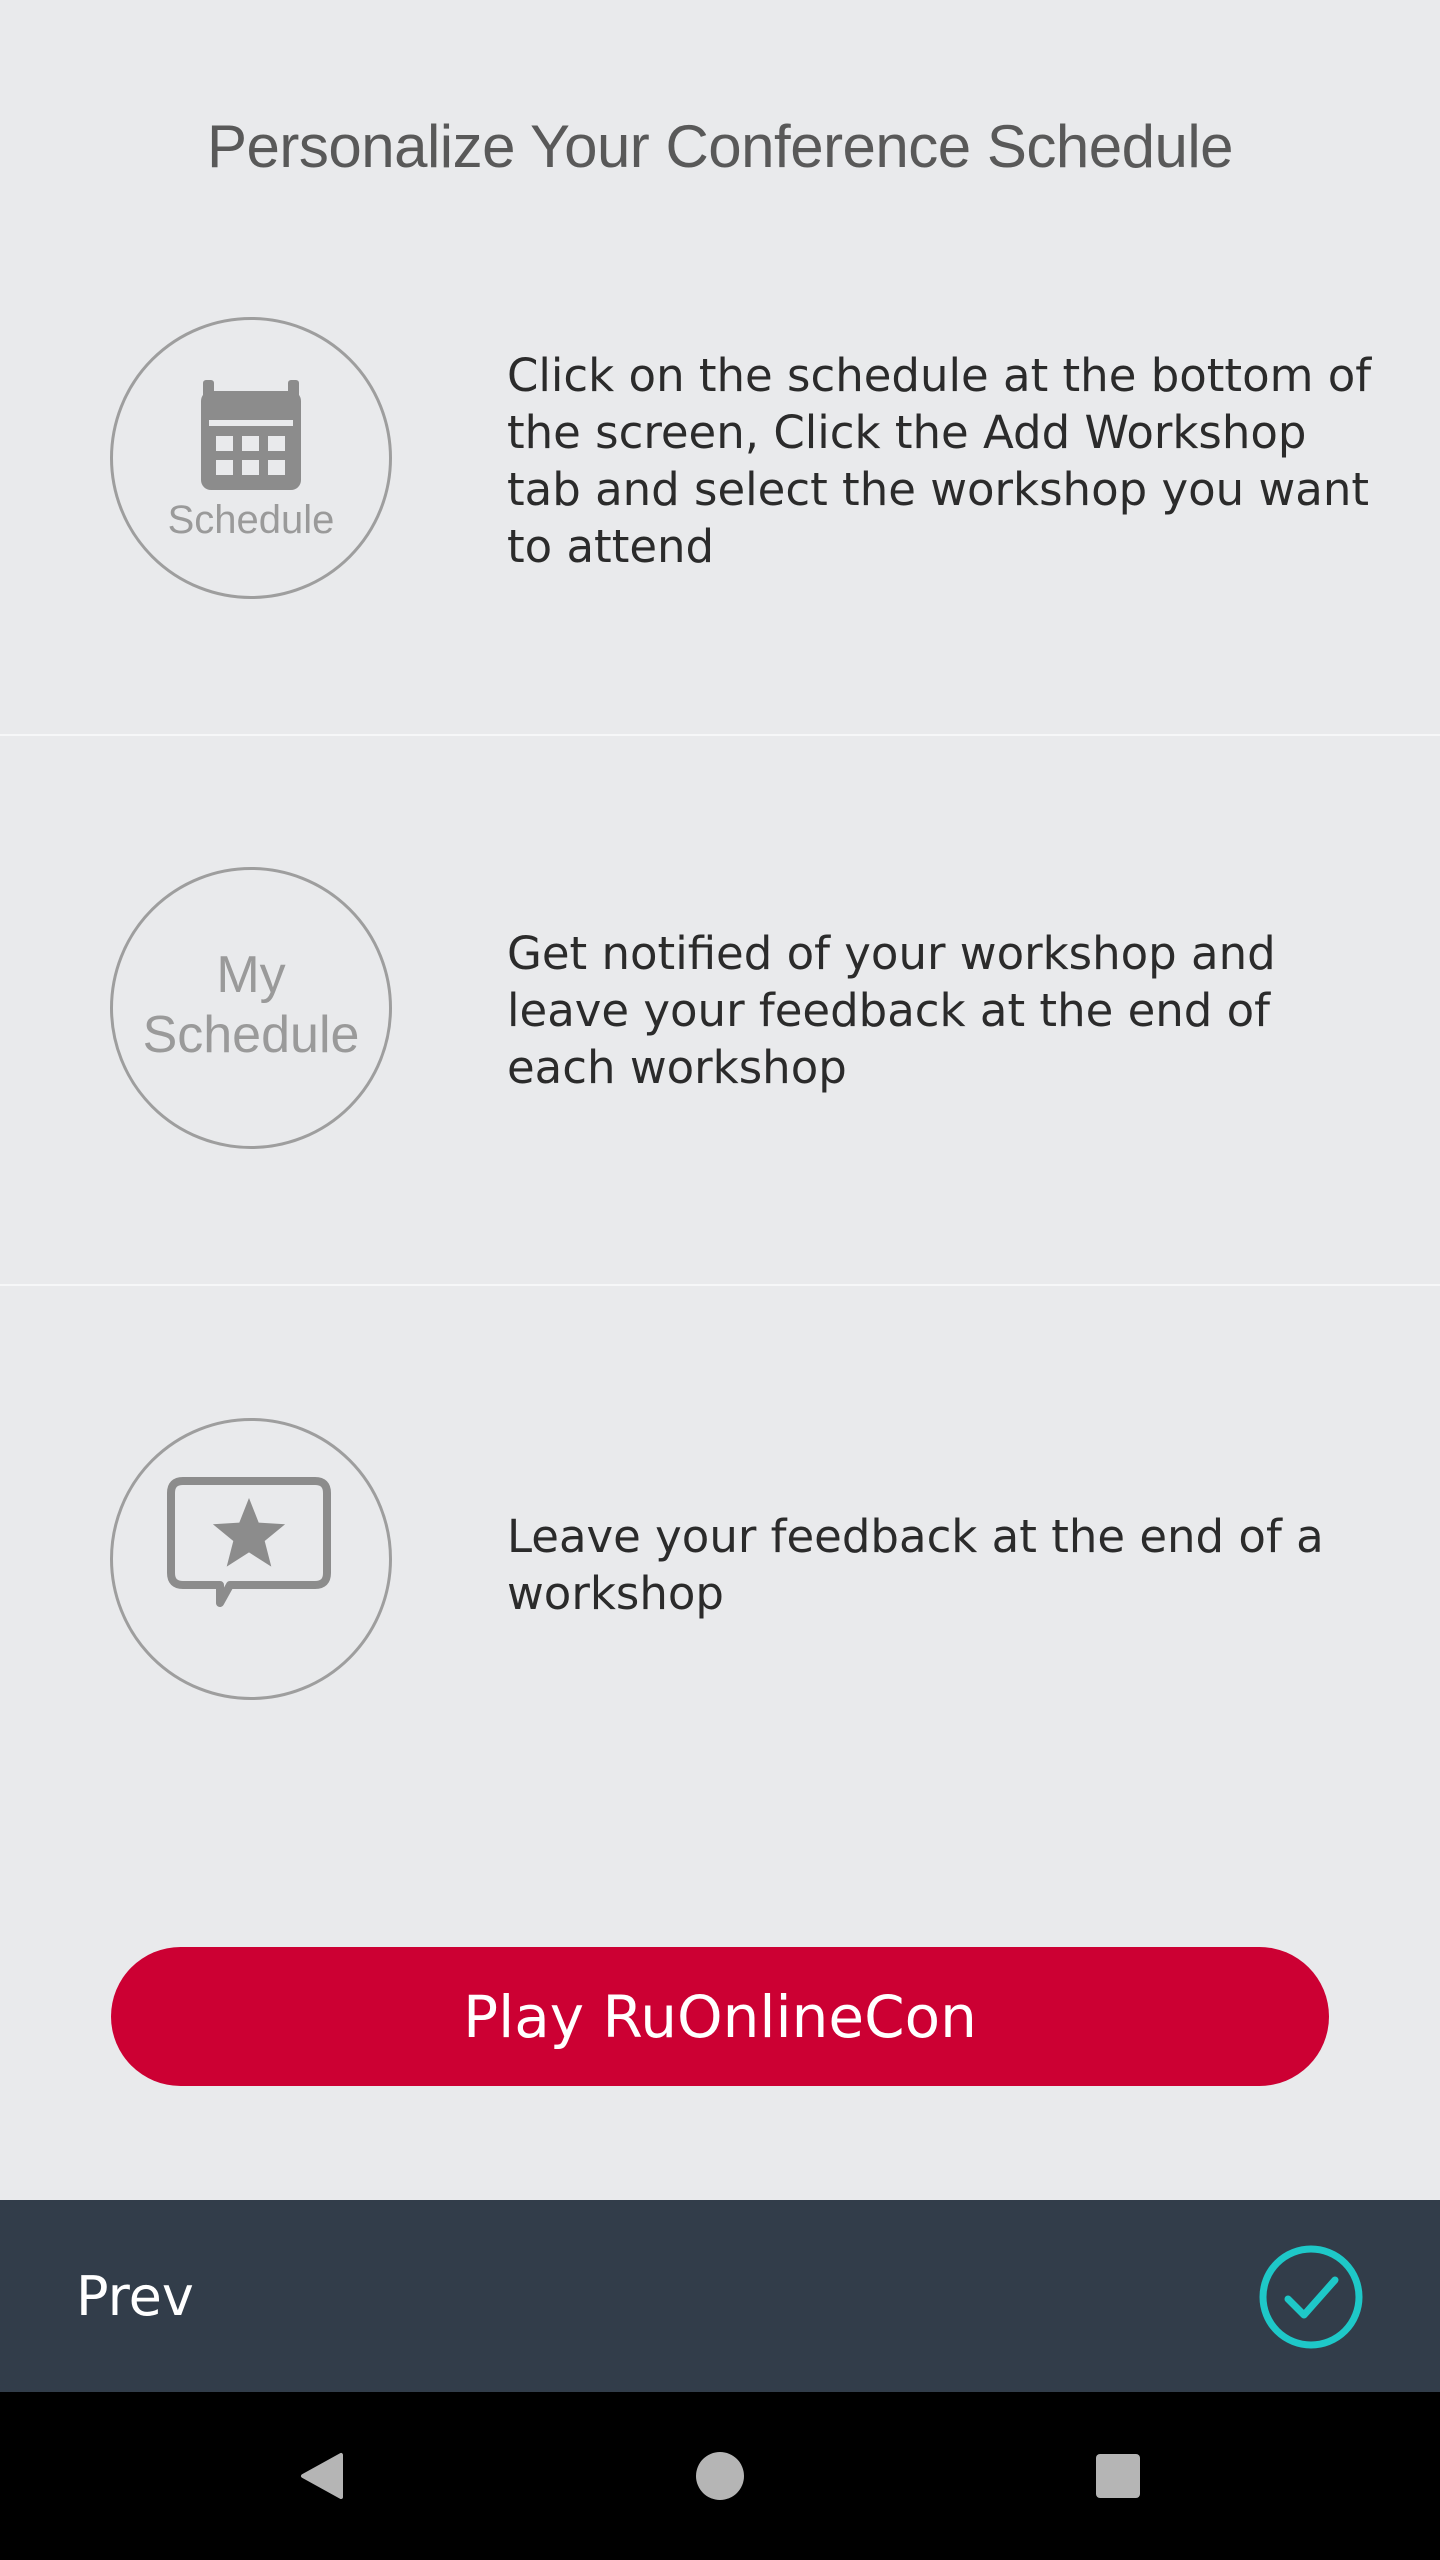 This screenshot has height=2560, width=1440. I want to click on system-recents-button, so click(1118, 2476).